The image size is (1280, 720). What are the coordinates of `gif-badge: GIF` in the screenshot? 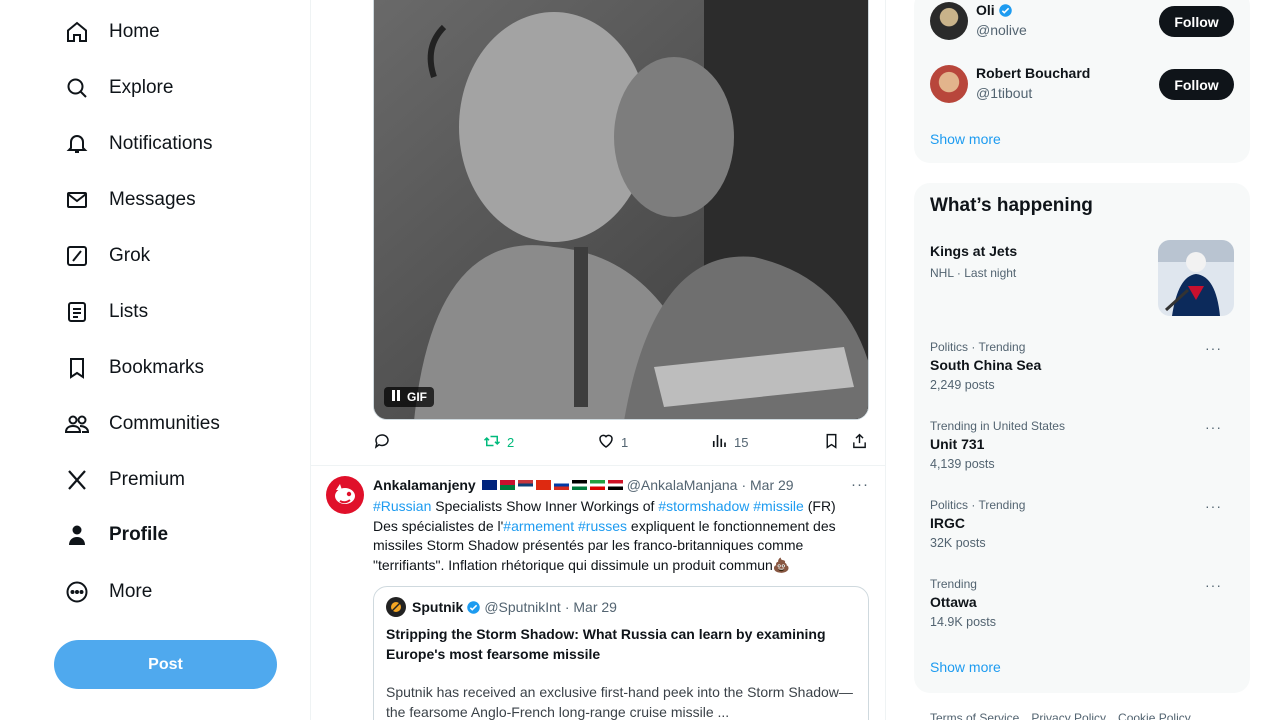 It's located at (409, 397).